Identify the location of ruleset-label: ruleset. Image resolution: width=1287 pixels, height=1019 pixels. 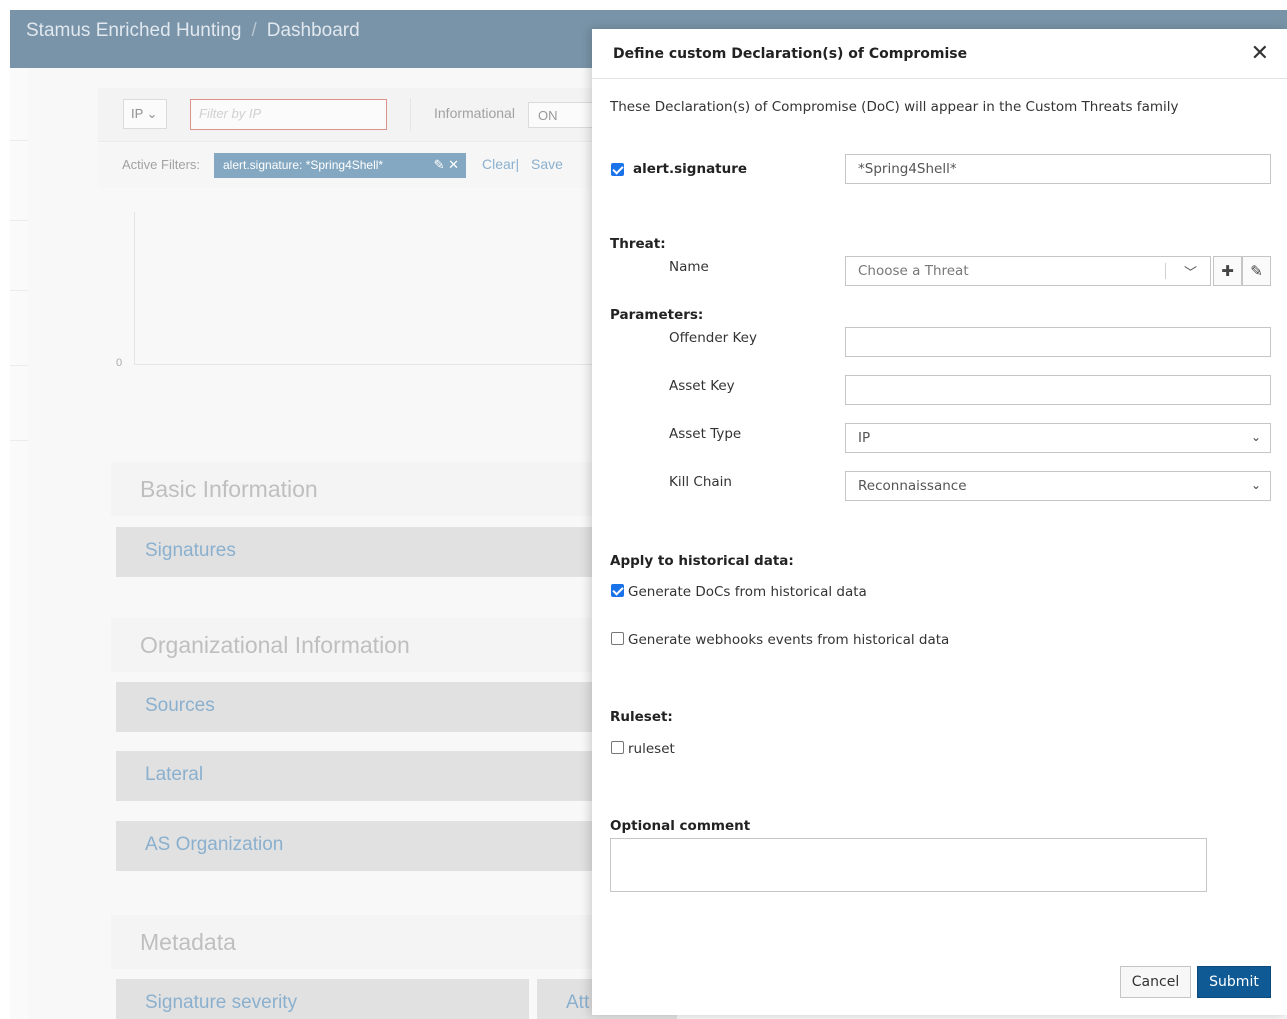
(651, 749).